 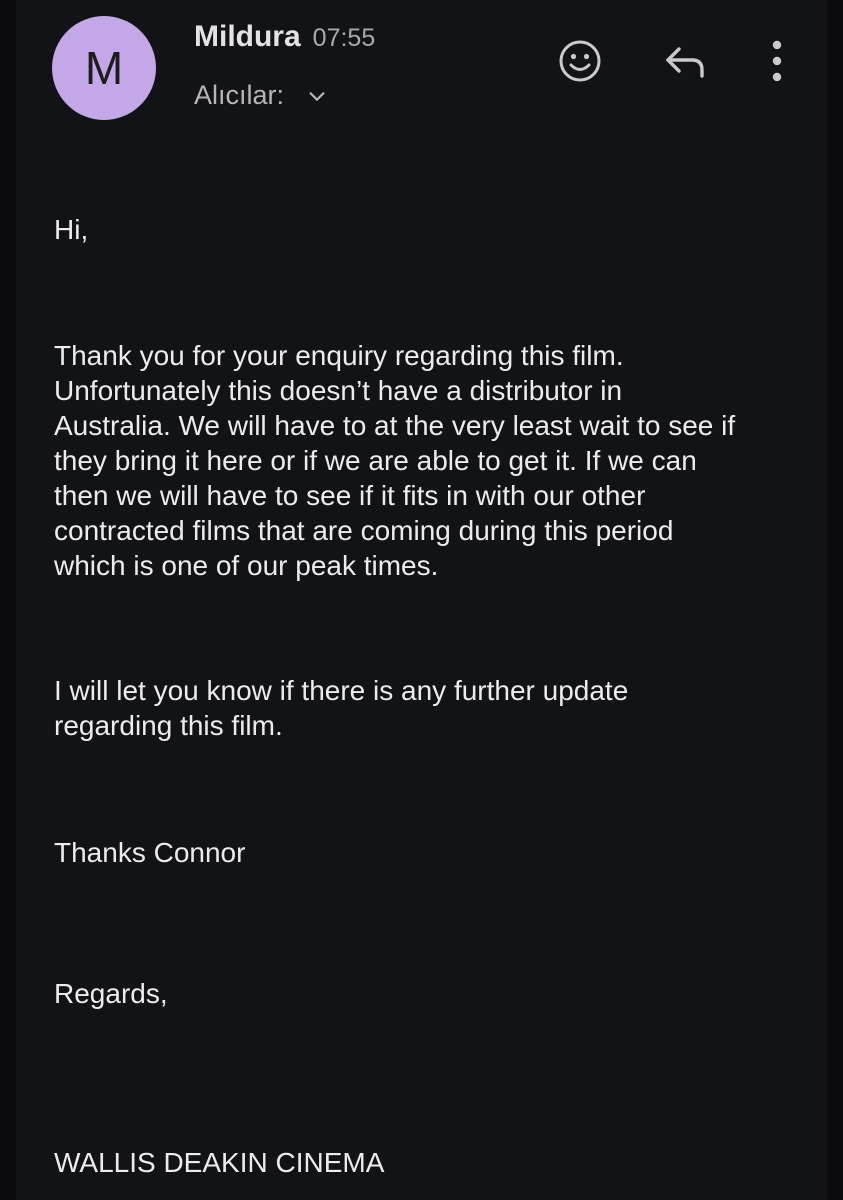 What do you see at coordinates (219, 1162) in the screenshot?
I see `message-signature: WALLIS DEAKIN CINEMA` at bounding box center [219, 1162].